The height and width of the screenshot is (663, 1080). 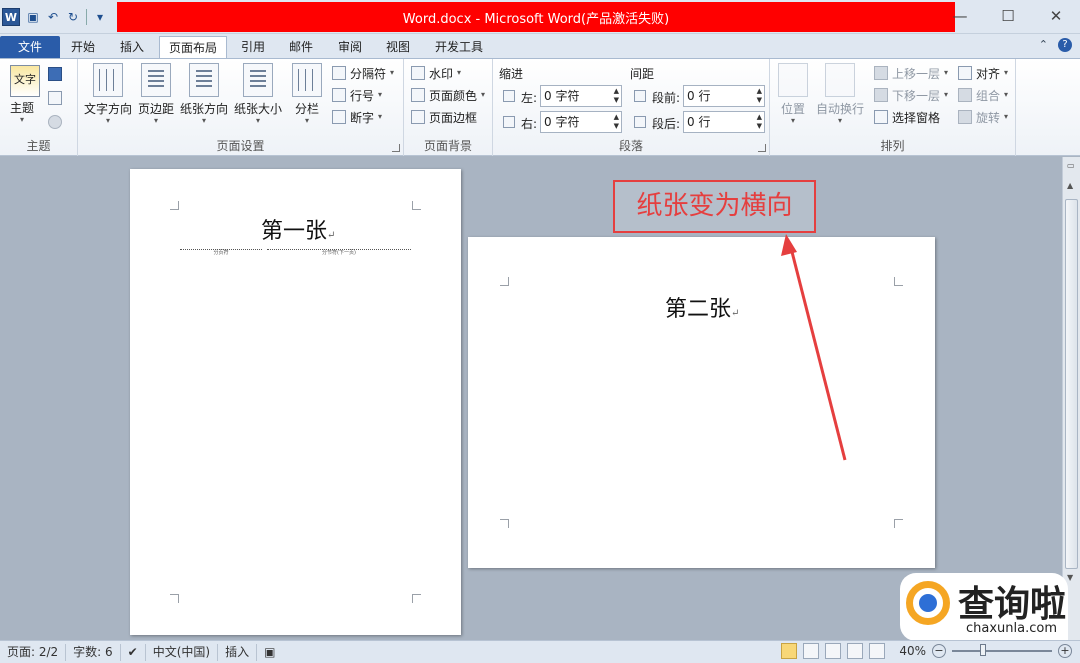 What do you see at coordinates (363, 73) in the screenshot?
I see `breaks-button: 分隔符 ▾` at bounding box center [363, 73].